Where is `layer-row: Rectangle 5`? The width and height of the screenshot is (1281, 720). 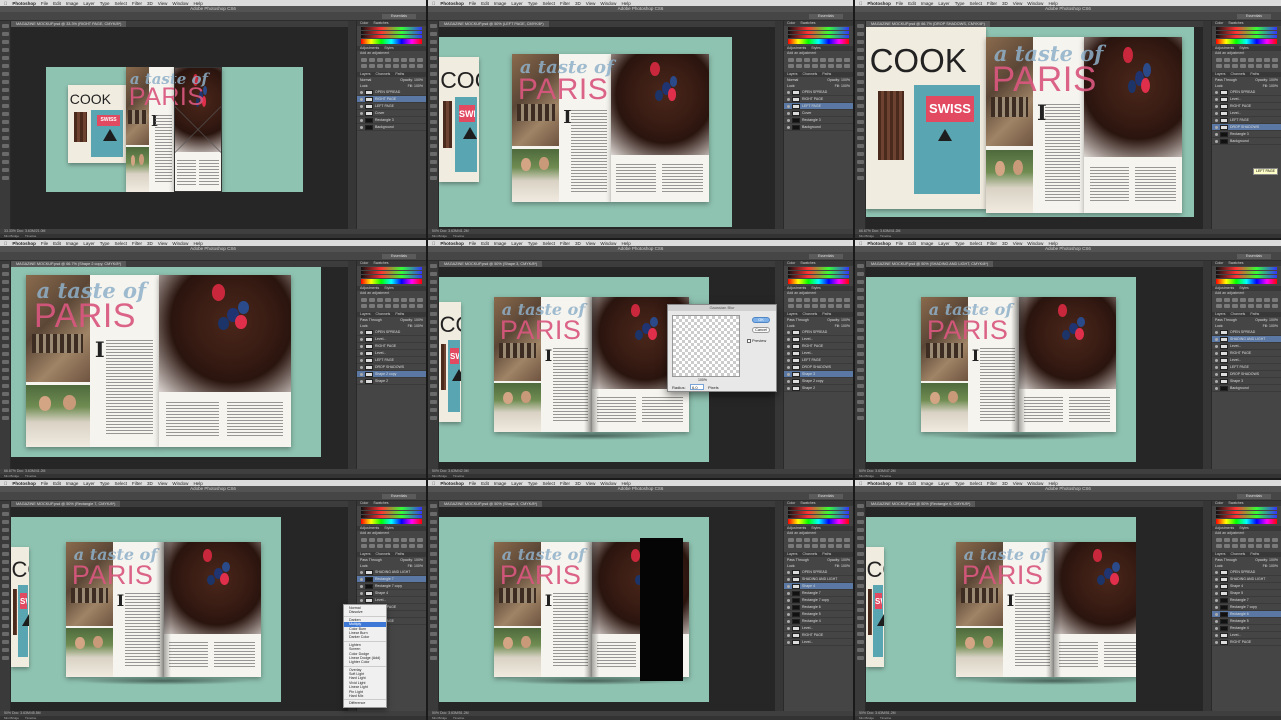 layer-row: Rectangle 5 is located at coordinates (1246, 621).